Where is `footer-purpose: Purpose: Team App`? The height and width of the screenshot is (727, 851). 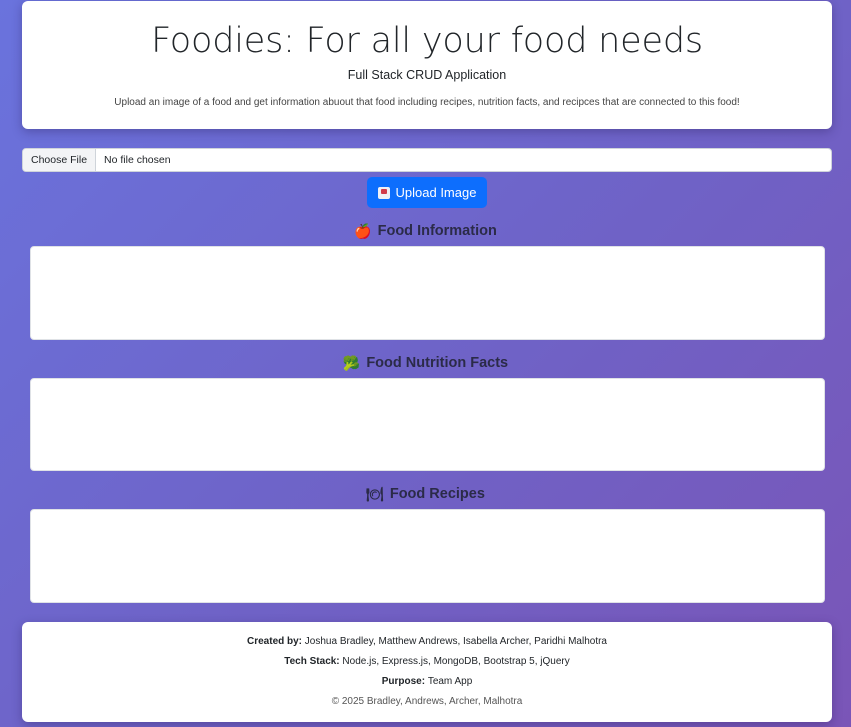
footer-purpose: Purpose: Team App is located at coordinates (427, 681).